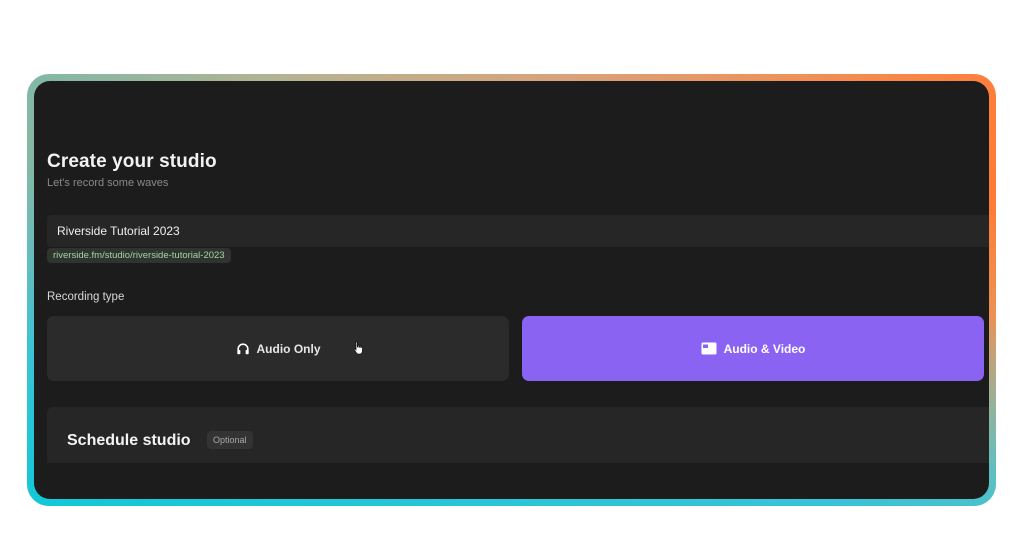 Image resolution: width=1024 pixels, height=536 pixels. What do you see at coordinates (359, 350) in the screenshot?
I see `hand-pointer-cursor-icon` at bounding box center [359, 350].